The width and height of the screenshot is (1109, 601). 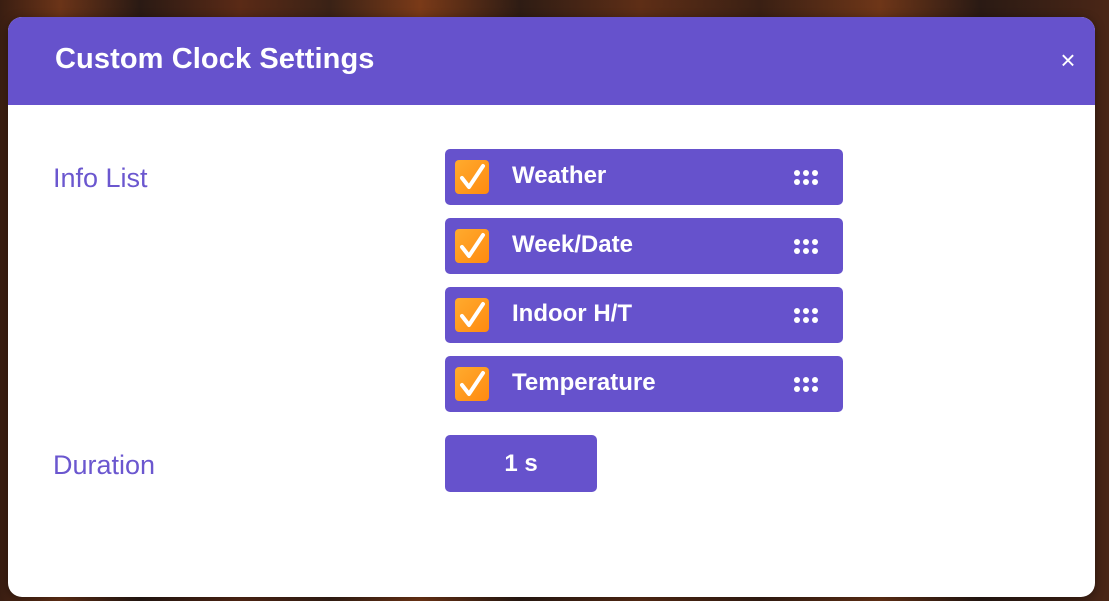 What do you see at coordinates (559, 175) in the screenshot?
I see `info-item-label: Weather` at bounding box center [559, 175].